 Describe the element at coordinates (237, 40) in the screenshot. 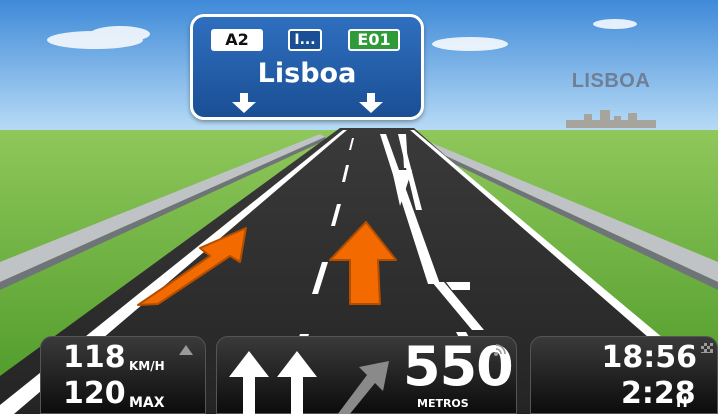

I see `road-shield-a2: A2` at that location.